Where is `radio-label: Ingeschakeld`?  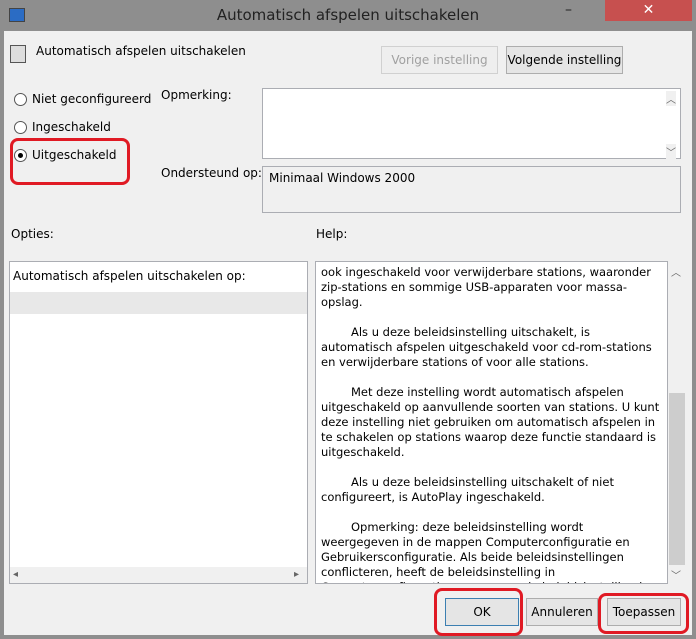 radio-label: Ingeschakeld is located at coordinates (71, 127).